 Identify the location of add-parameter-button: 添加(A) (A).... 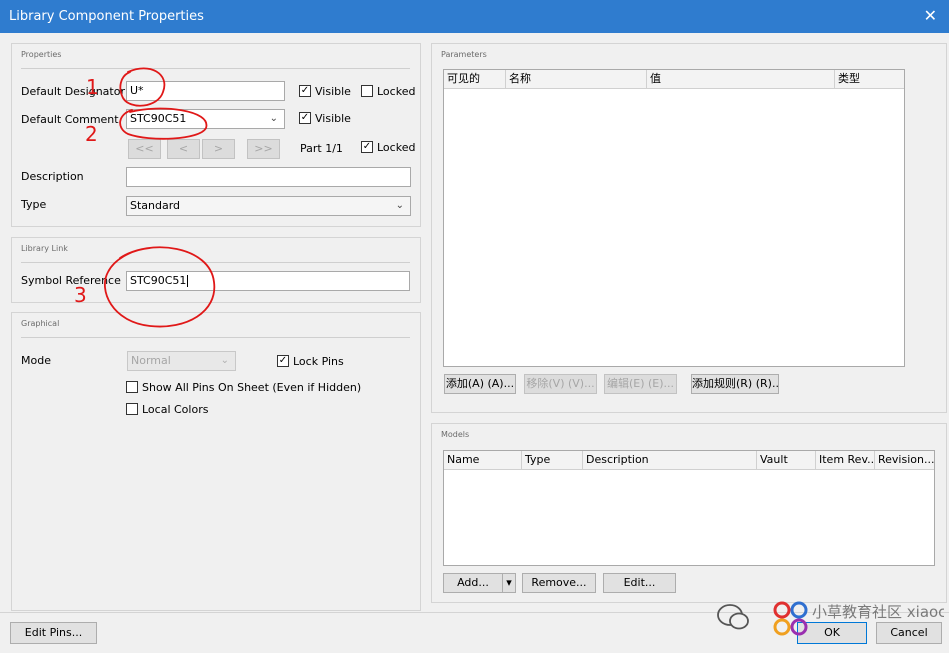
(480, 384).